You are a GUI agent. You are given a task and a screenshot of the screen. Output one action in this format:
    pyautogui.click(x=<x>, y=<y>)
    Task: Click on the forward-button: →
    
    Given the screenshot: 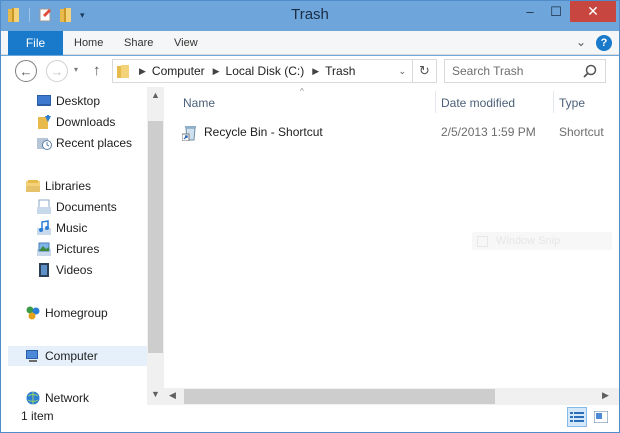 What is the action you would take?
    pyautogui.click(x=57, y=71)
    